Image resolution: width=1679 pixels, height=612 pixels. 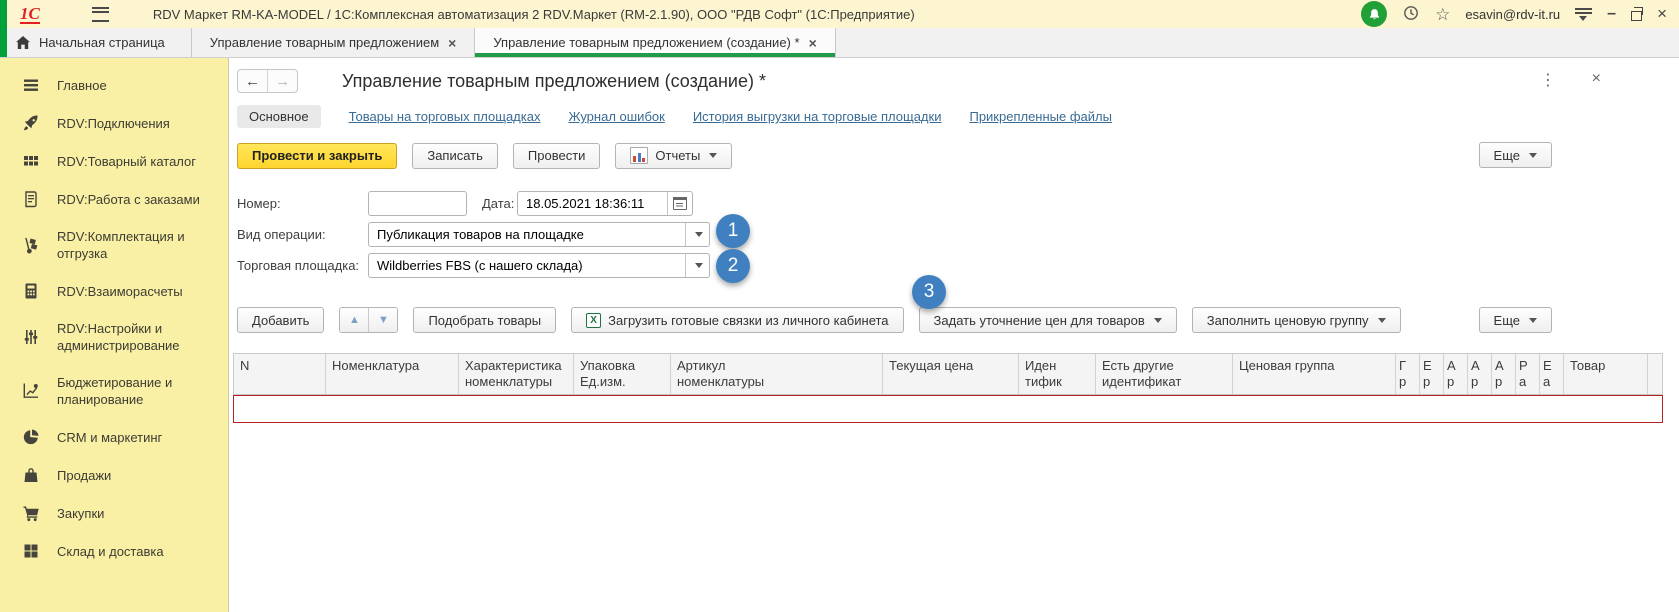 What do you see at coordinates (1596, 79) in the screenshot?
I see `form-close-icon: ×` at bounding box center [1596, 79].